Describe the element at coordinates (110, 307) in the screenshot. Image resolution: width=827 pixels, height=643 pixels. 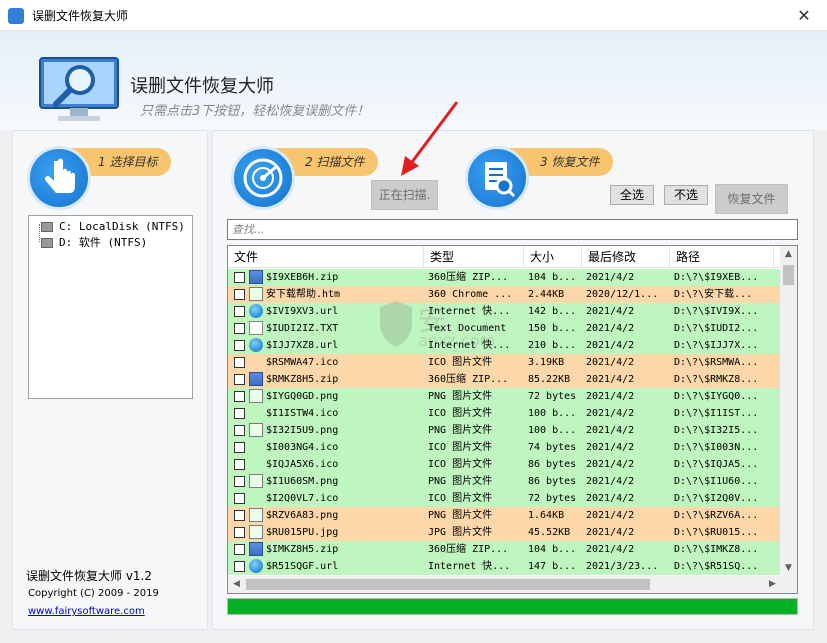
I see `drive-tree: C: LocalDisk (NTFS) D: 软件 (NTFS)` at that location.